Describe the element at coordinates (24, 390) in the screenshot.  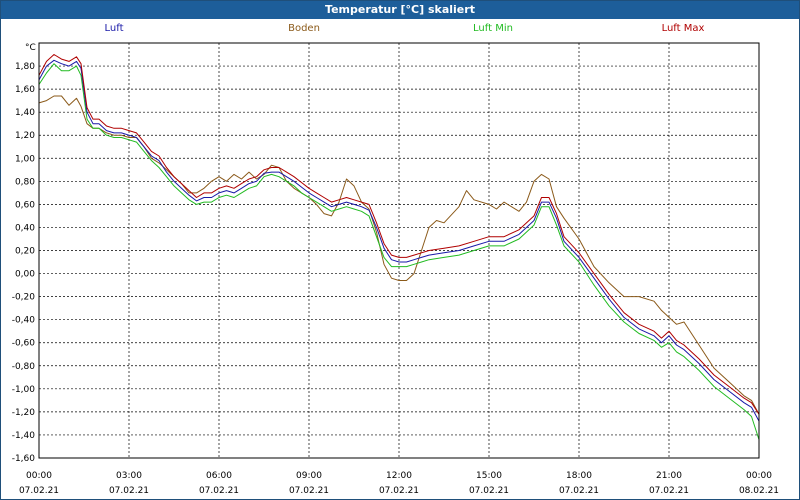
I see `y-tick-label: -1,00` at that location.